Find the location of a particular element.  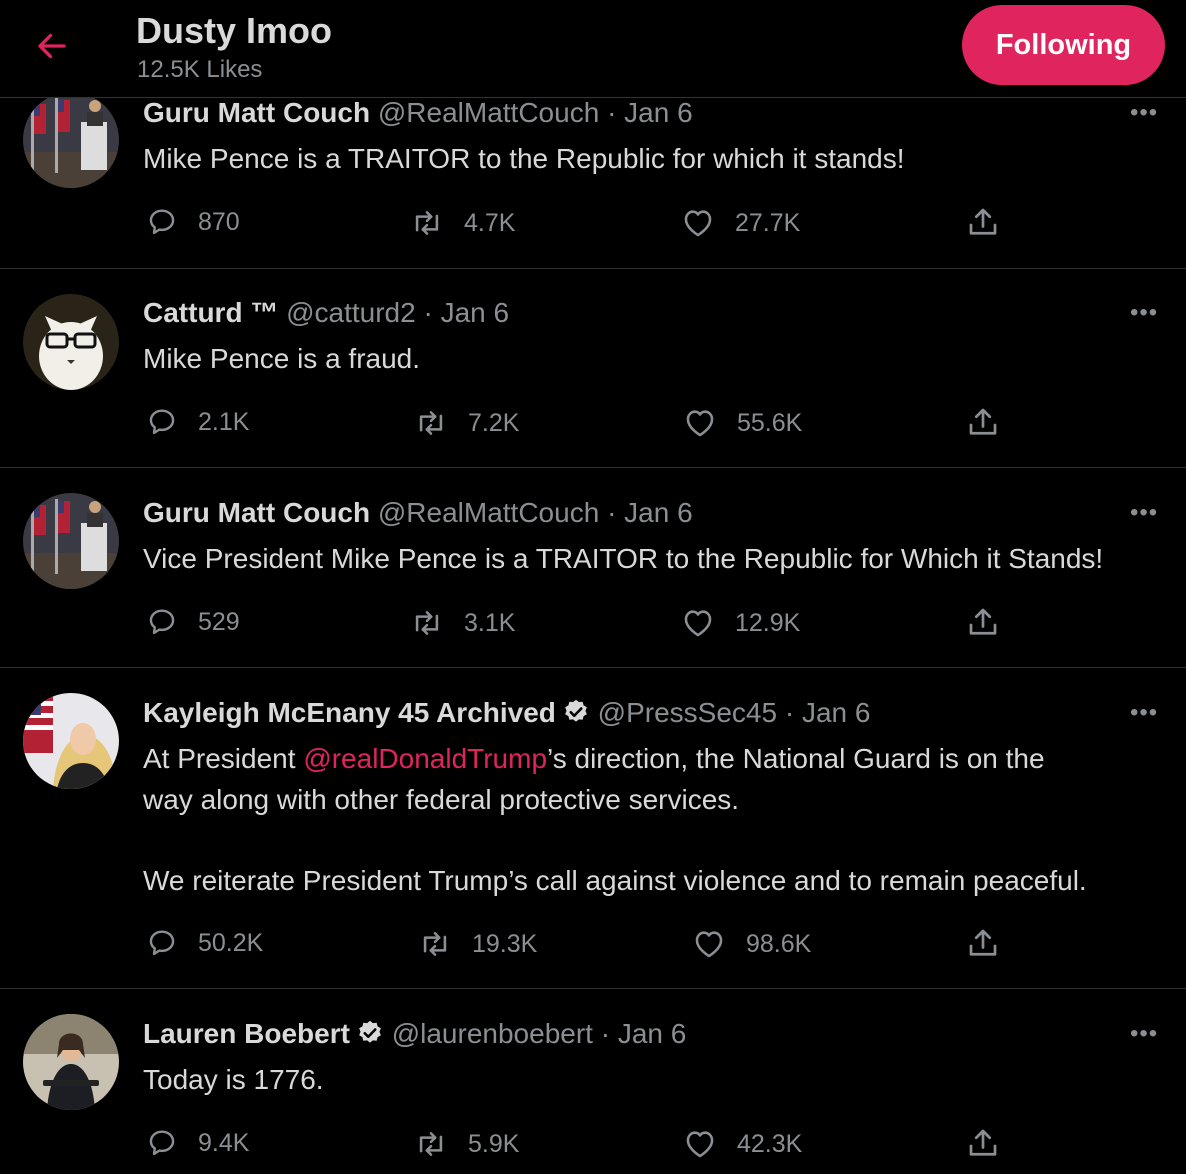

like-count: 42.3K is located at coordinates (770, 1143).